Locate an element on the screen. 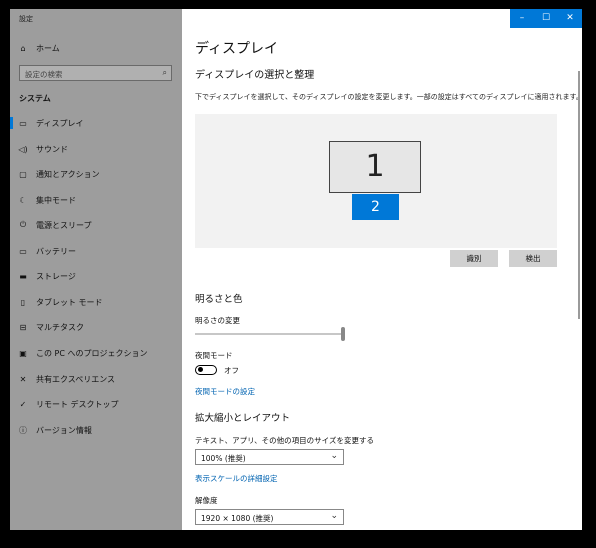 This screenshot has width=596, height=548. resolution-label: 解像度 is located at coordinates (206, 500).